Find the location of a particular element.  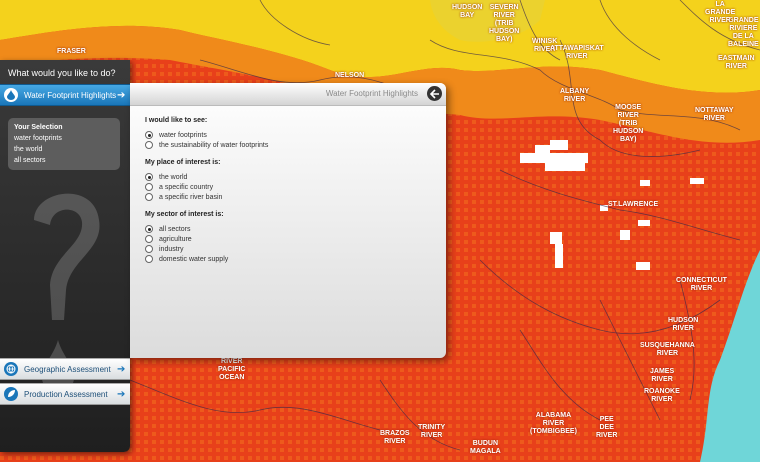

radio-the-world: the world is located at coordinates (166, 177).